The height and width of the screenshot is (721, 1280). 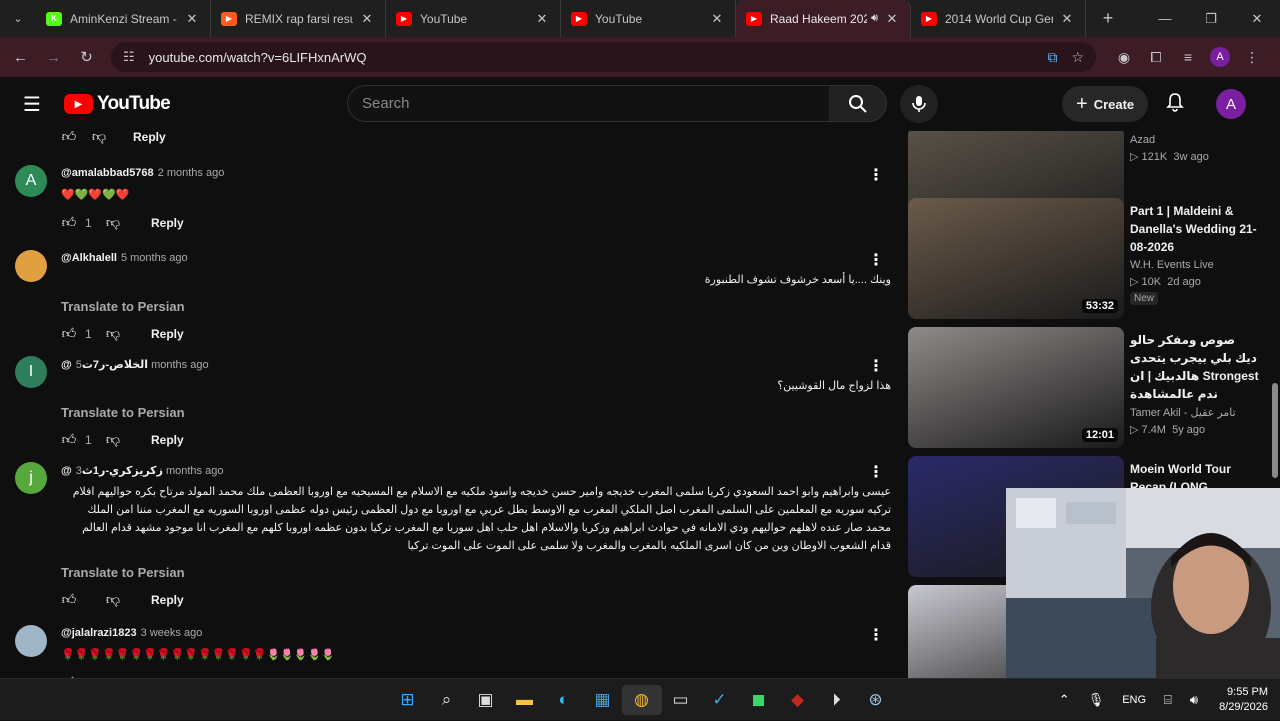 I want to click on commenter-avatar: j, so click(x=31, y=478).